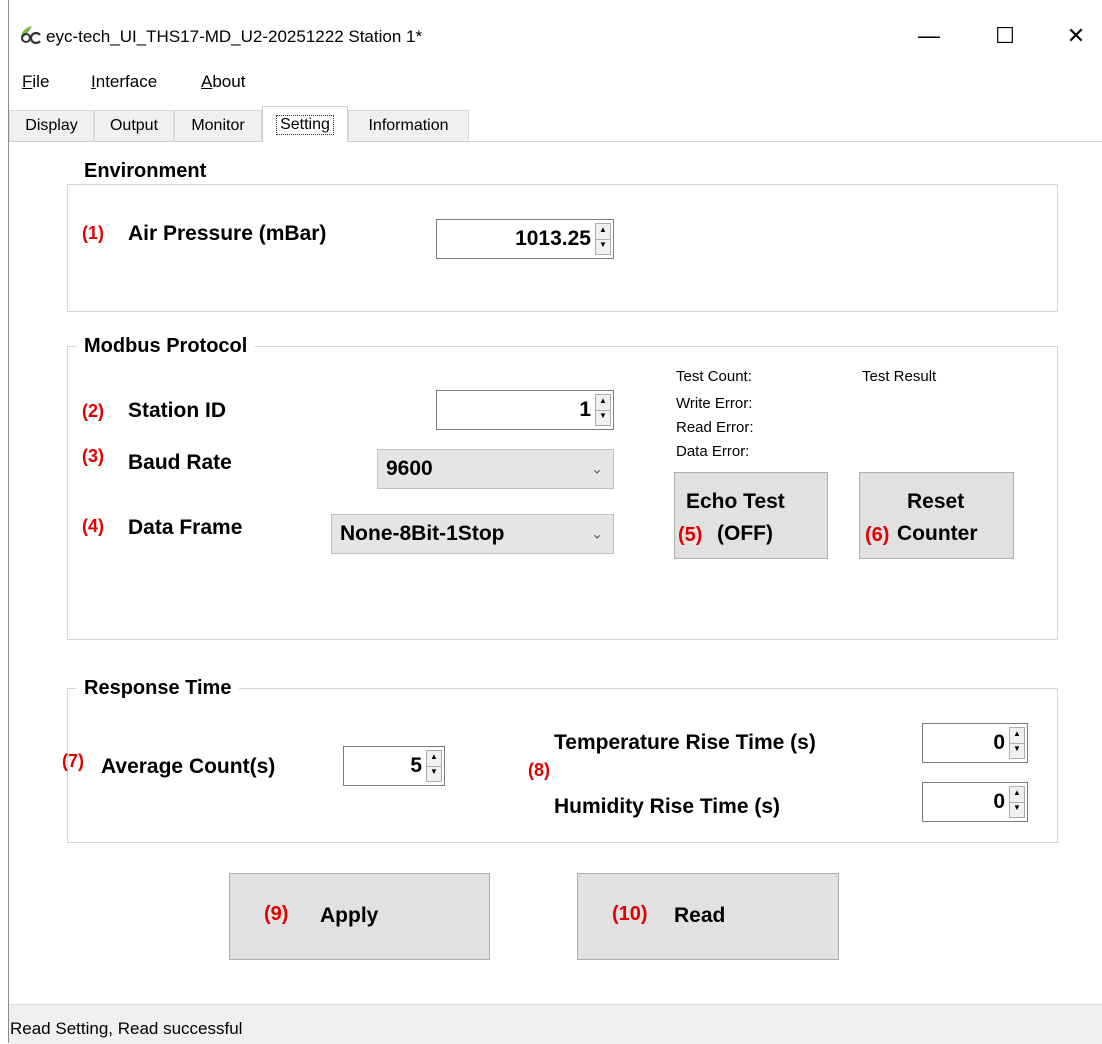  Describe the element at coordinates (180, 462) in the screenshot. I see `baud-rate-label: Baud Rate` at that location.